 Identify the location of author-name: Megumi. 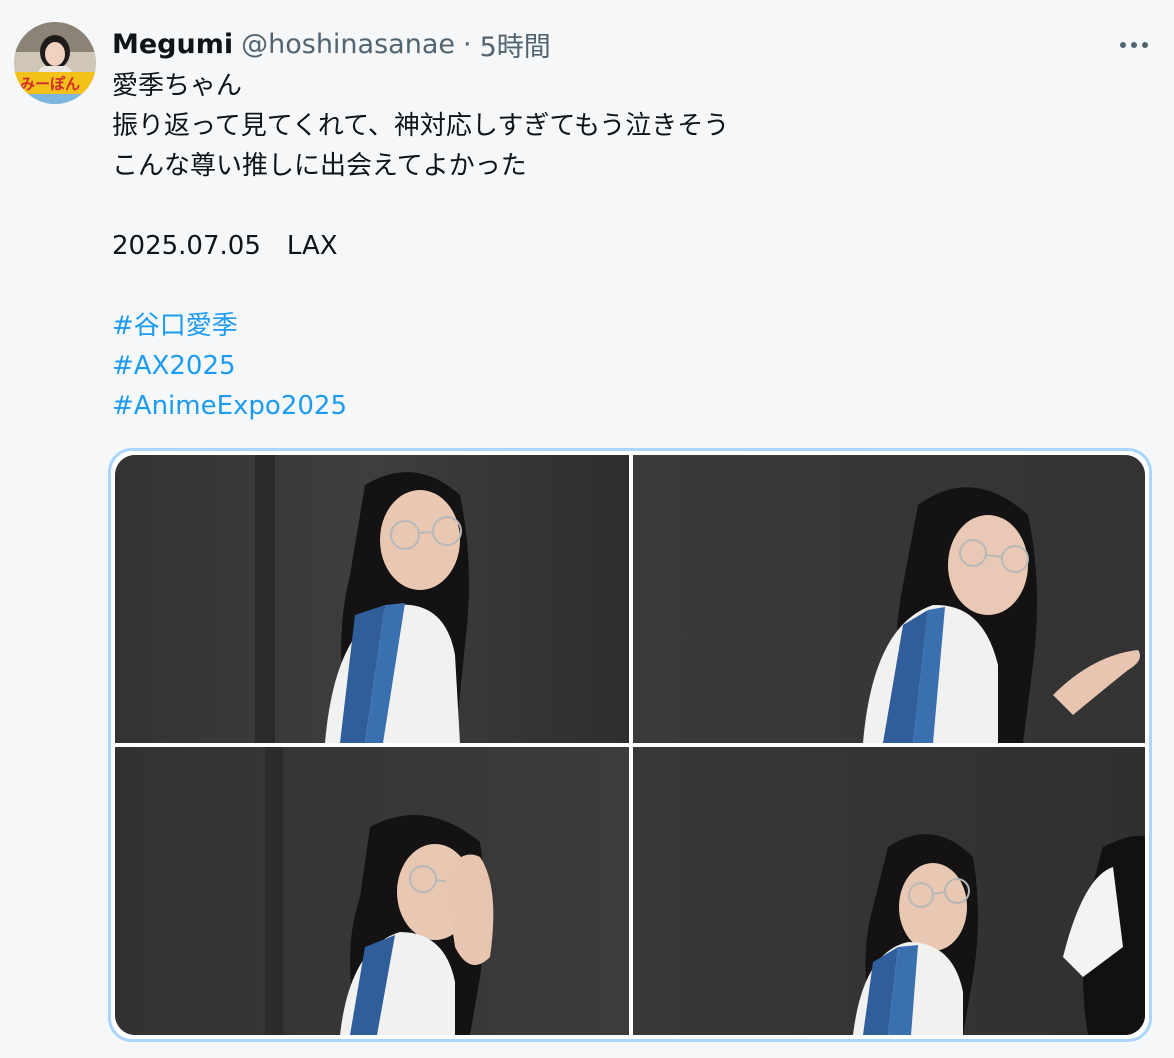
(172, 44).